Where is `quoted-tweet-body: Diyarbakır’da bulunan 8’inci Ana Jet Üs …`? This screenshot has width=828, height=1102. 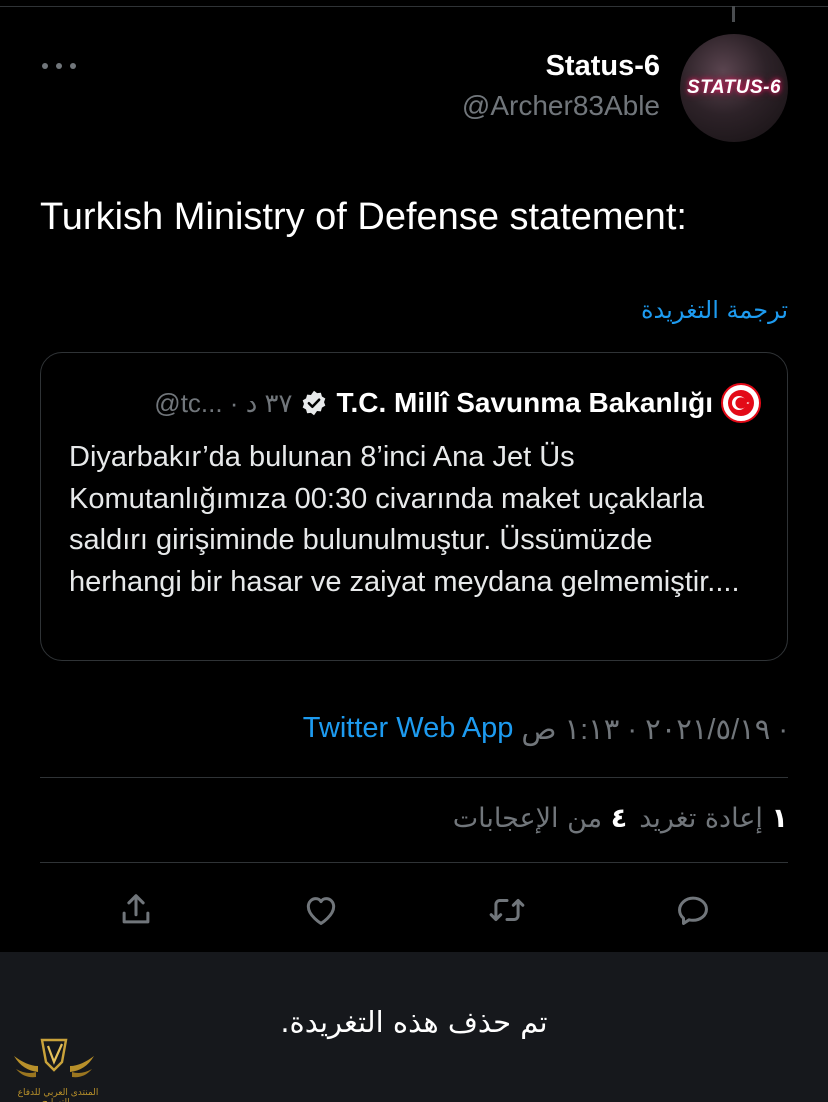 quoted-tweet-body: Diyarbakır’da bulunan 8’inci Ana Jet Üs … is located at coordinates (404, 519).